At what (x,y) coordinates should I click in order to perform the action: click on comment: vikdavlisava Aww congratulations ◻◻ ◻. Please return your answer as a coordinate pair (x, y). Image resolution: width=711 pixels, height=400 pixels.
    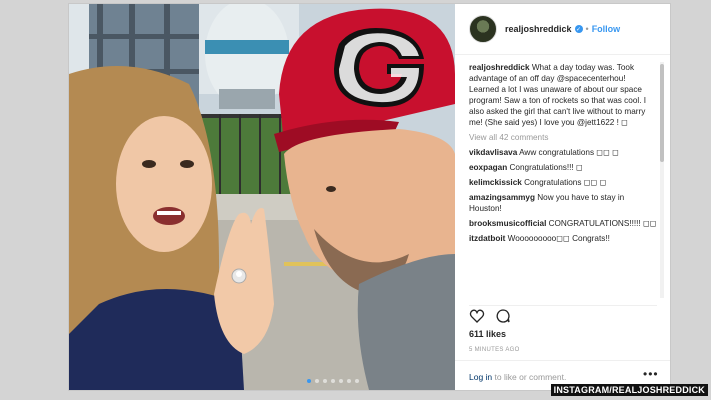
    Looking at the image, I should click on (563, 152).